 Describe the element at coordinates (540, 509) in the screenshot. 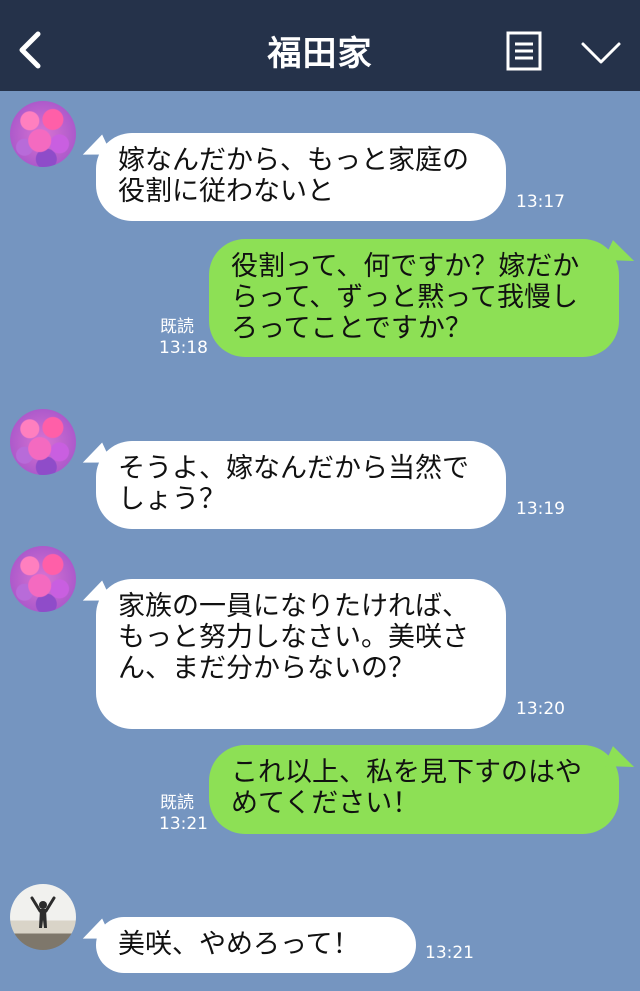

I see `message-time: 13:19` at that location.